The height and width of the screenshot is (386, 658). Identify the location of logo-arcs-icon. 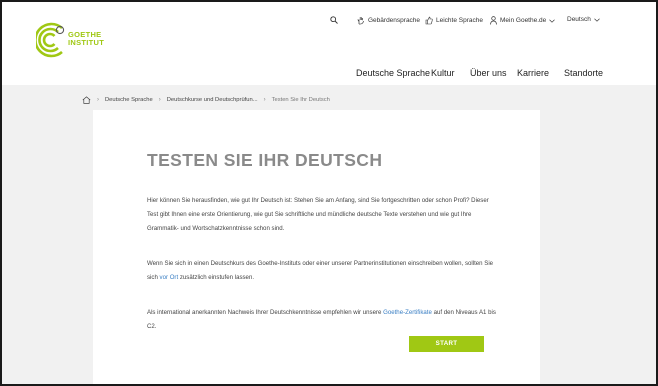
(51, 40).